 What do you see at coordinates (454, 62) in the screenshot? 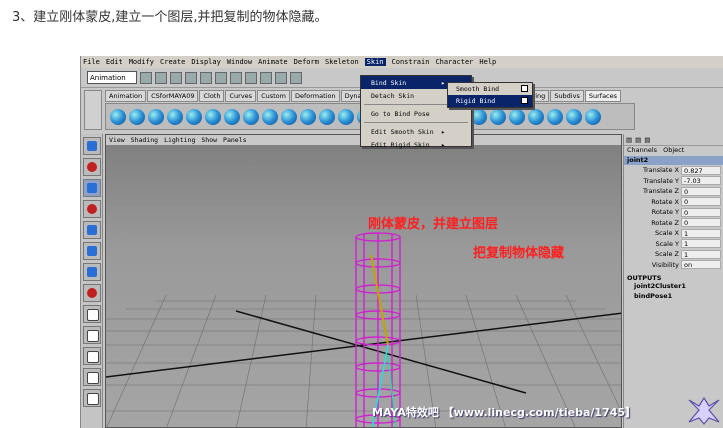
I see `menu-character: Character` at bounding box center [454, 62].